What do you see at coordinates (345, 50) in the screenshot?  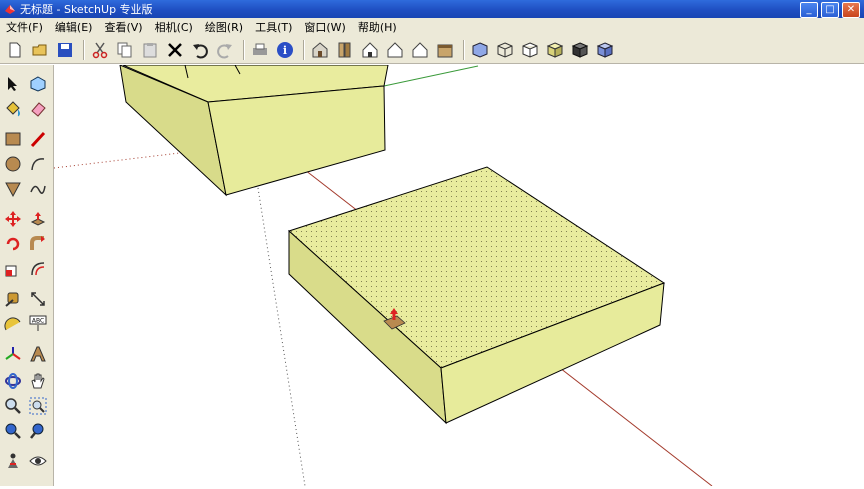 I see `top-view-icon` at bounding box center [345, 50].